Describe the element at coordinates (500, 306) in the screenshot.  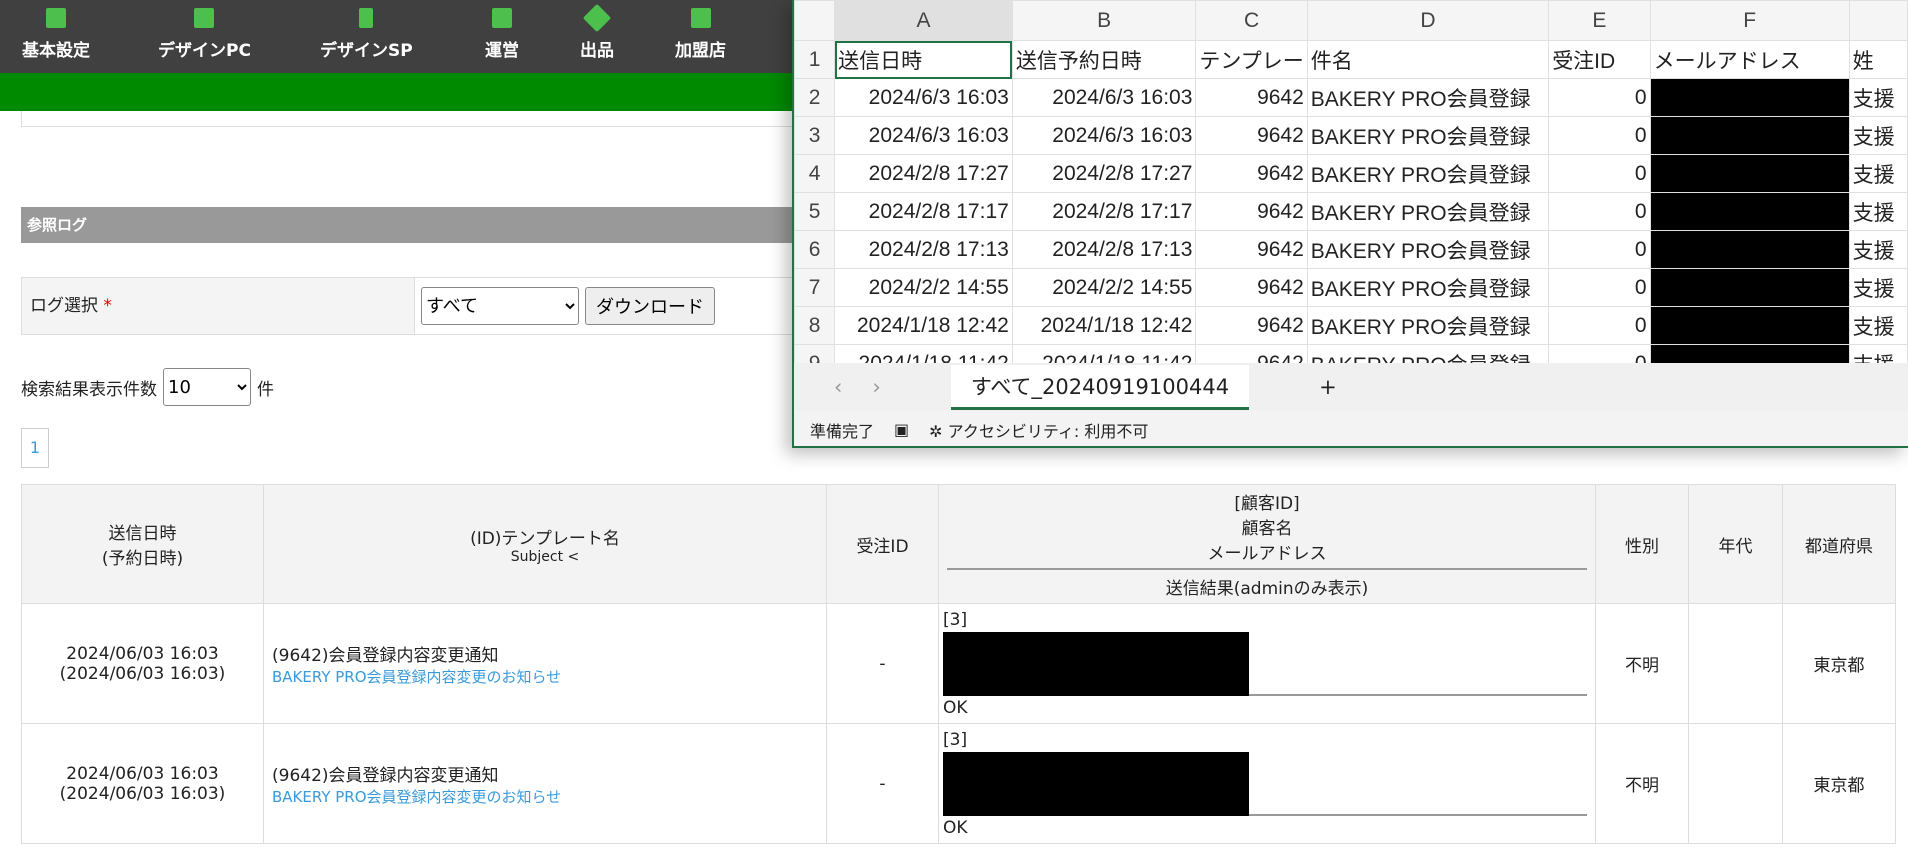
I see `log-select: すべて` at that location.